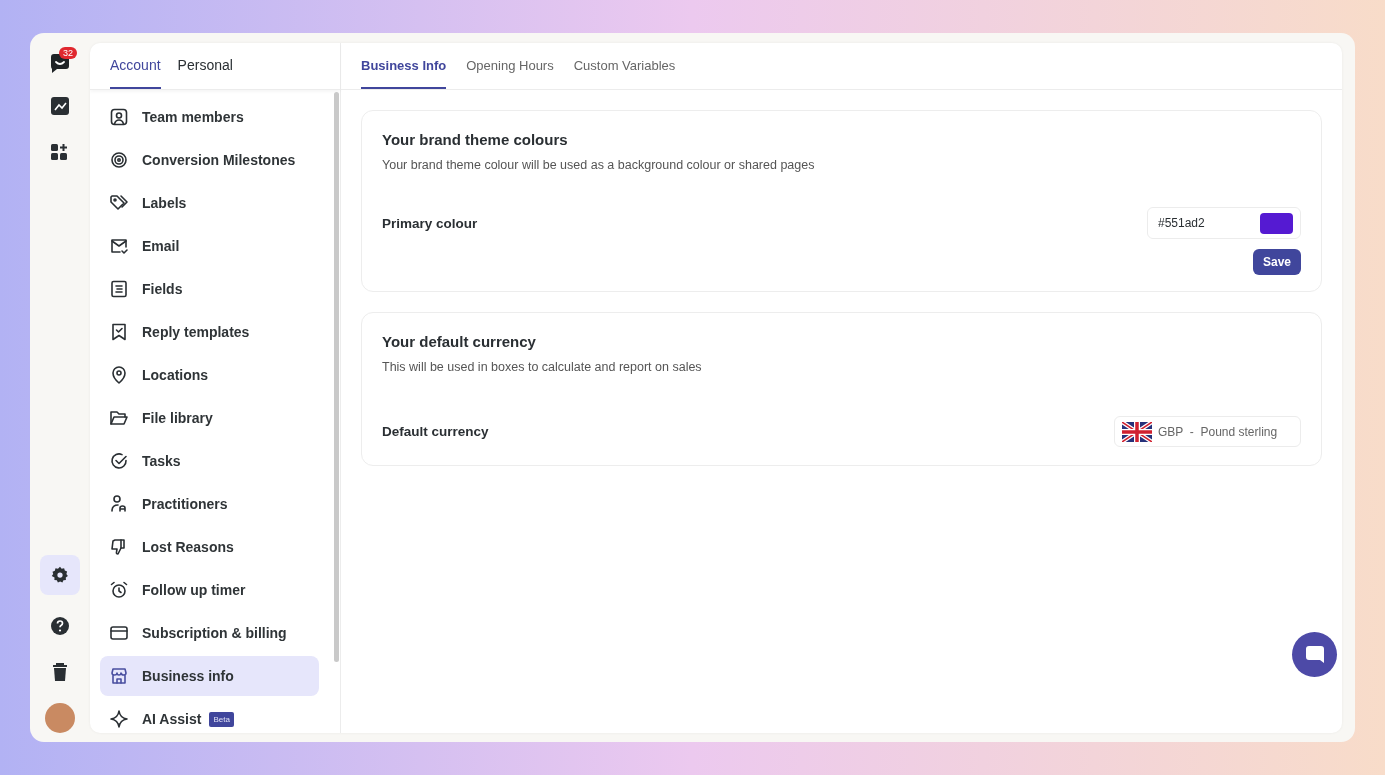 The image size is (1385, 775). What do you see at coordinates (209, 117) in the screenshot?
I see `sidebar-item: Team members` at bounding box center [209, 117].